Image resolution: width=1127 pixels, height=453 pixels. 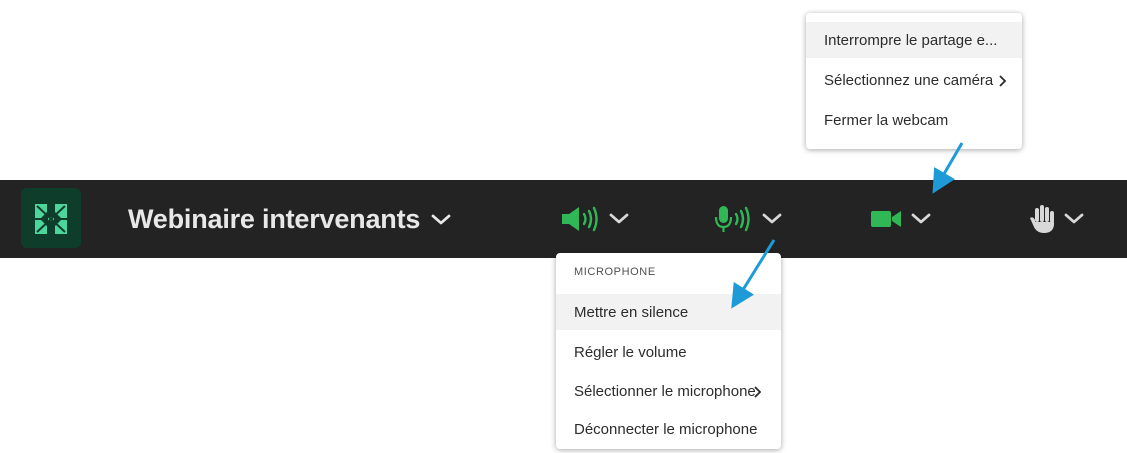 I want to click on menu-item-mute: Mettre en silence, so click(x=668, y=312).